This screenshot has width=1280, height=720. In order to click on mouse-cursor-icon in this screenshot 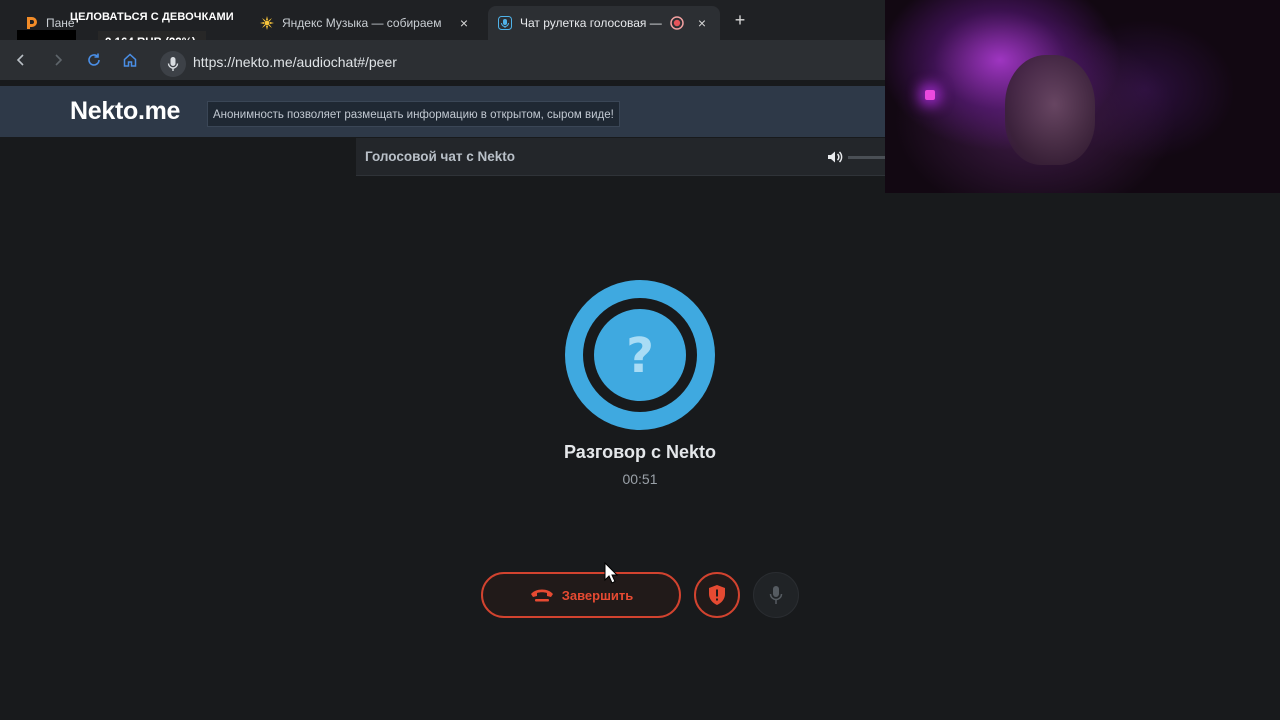, I will do `click(611, 573)`.